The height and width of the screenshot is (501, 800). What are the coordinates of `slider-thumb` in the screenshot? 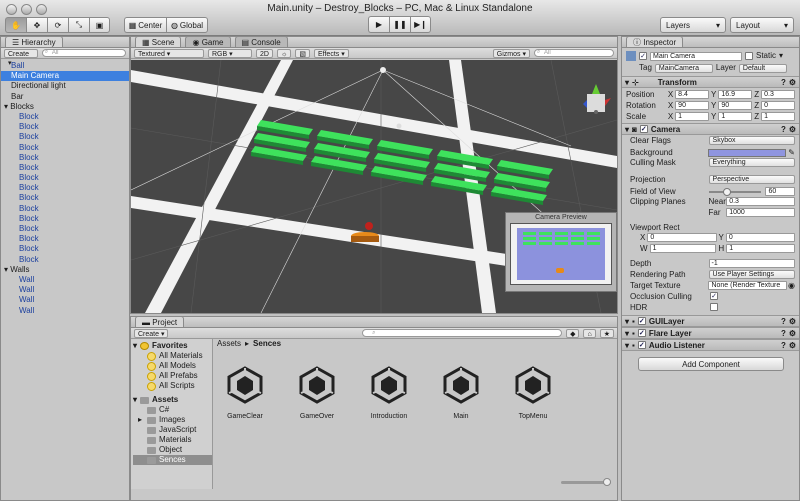 It's located at (607, 482).